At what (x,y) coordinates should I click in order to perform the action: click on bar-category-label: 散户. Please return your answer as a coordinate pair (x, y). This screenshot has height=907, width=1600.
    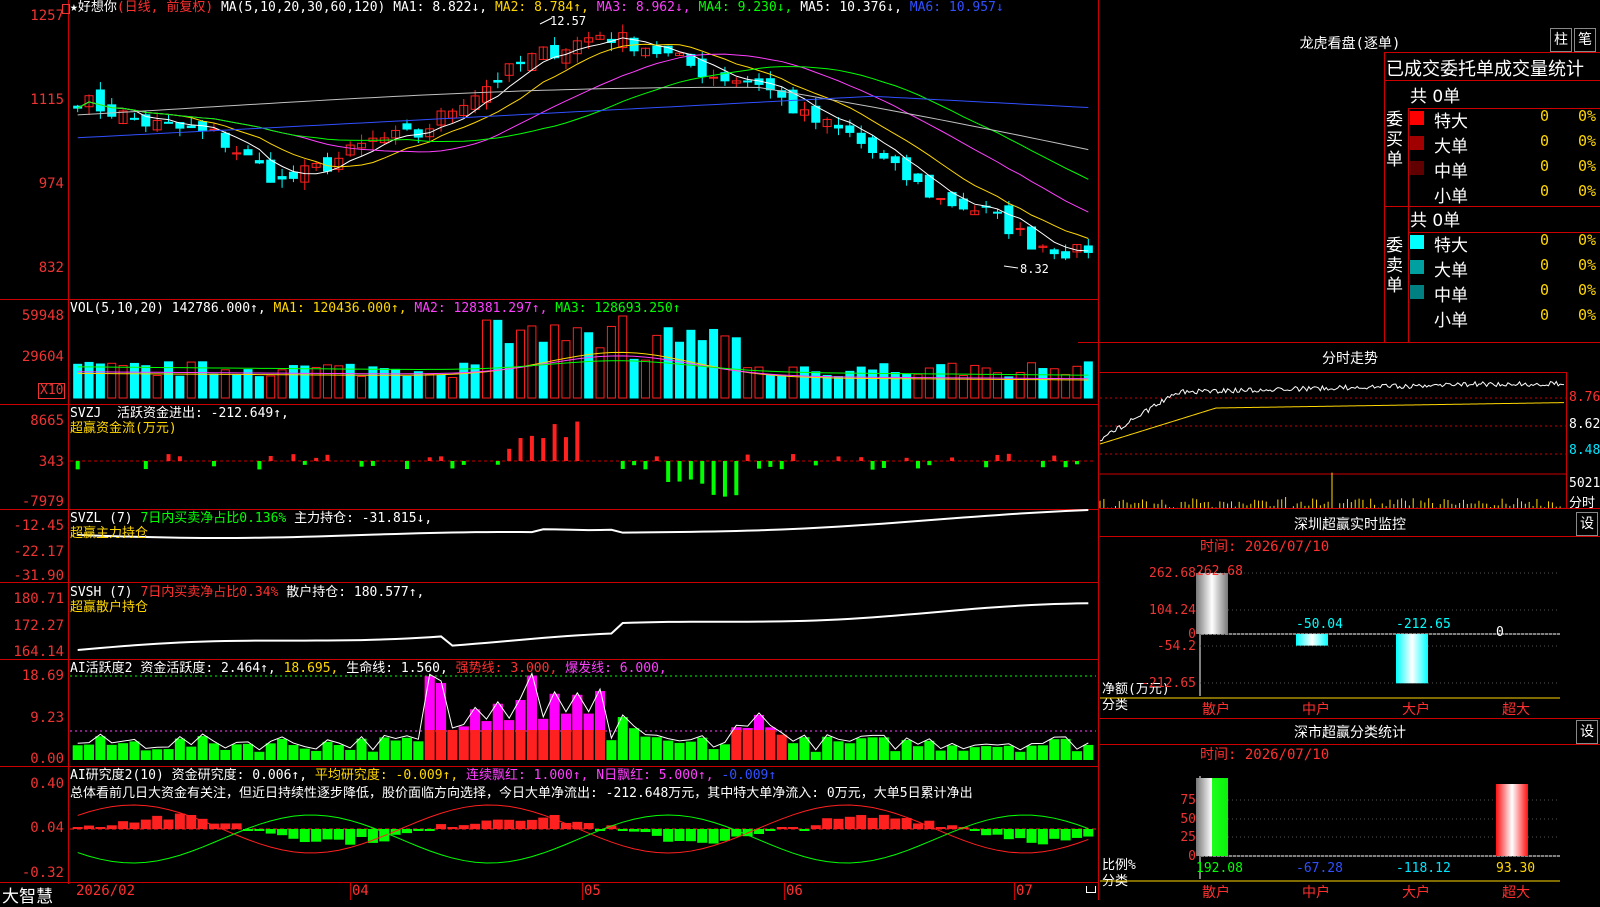
    Looking at the image, I should click on (1216, 892).